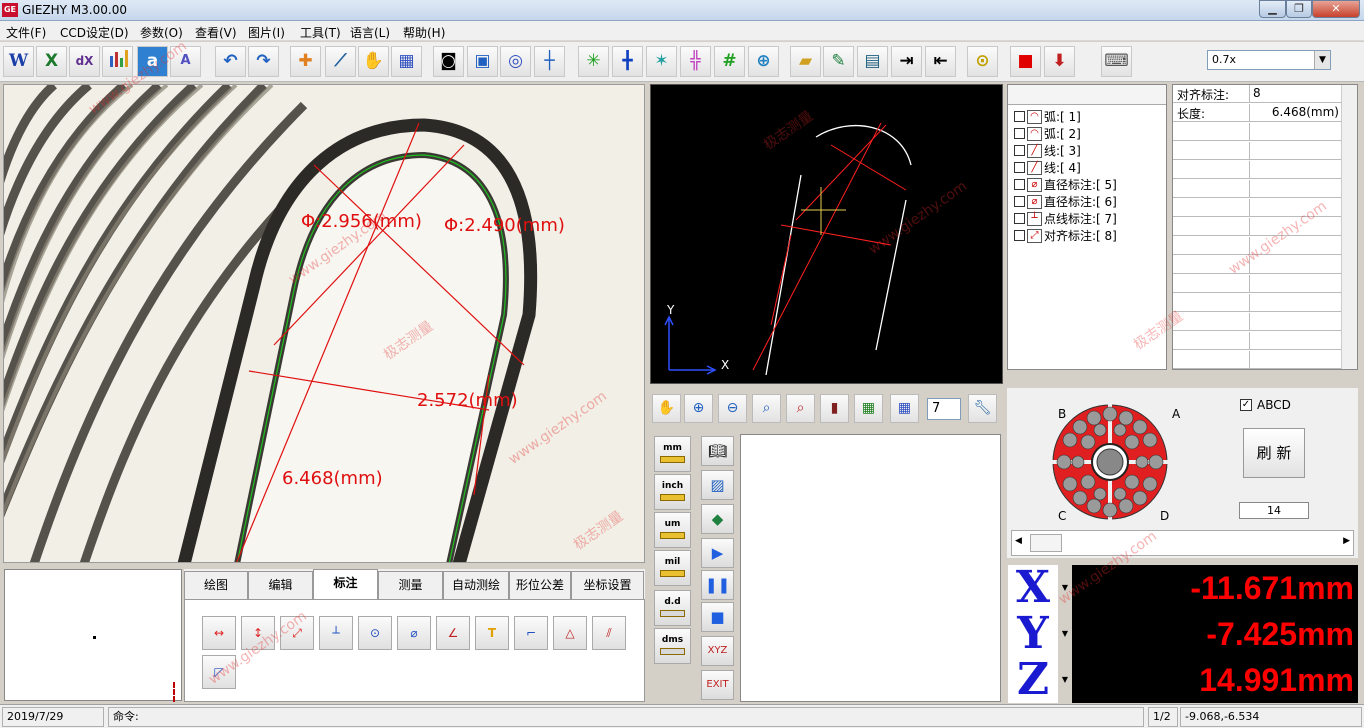 The width and height of the screenshot is (1364, 728). Describe the element at coordinates (940, 61) in the screenshot. I see `export-icon: ⇤` at that location.